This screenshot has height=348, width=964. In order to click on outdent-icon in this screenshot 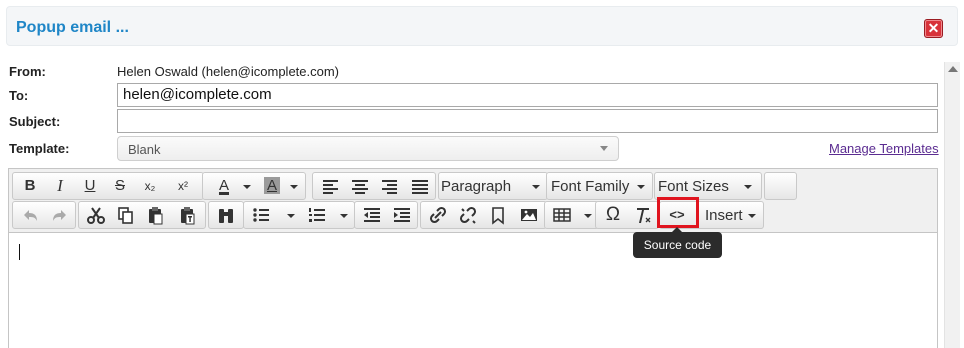, I will do `click(372, 215)`.